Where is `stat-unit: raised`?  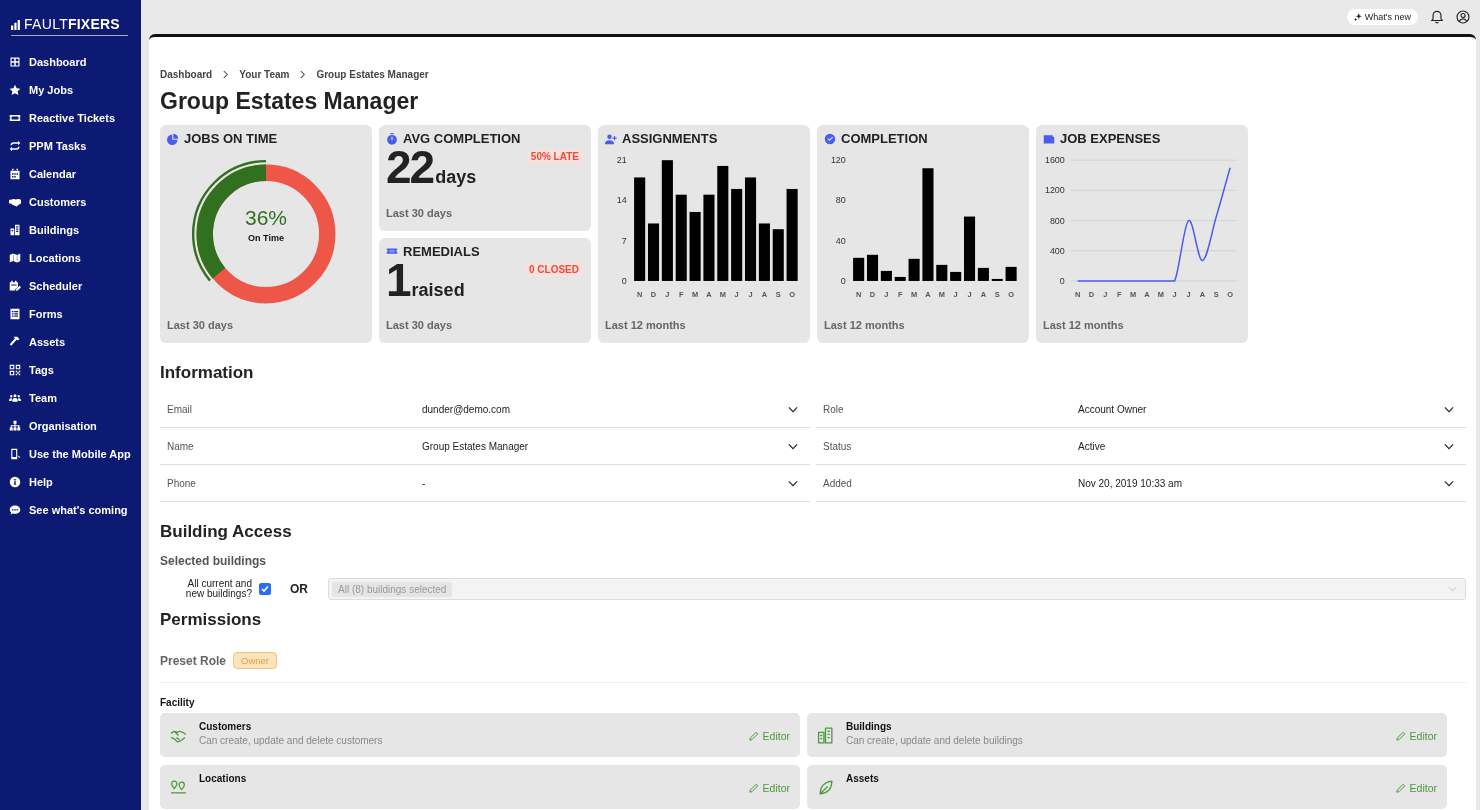
stat-unit: raised is located at coordinates (438, 290).